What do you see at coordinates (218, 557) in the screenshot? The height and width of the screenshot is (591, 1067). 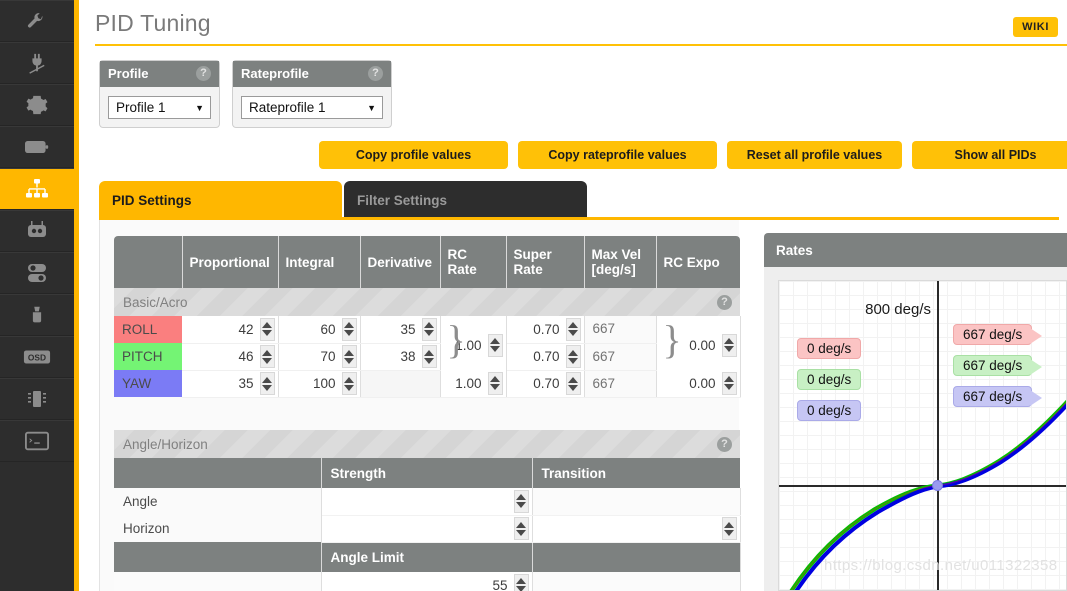 I see `angle-limit-blank` at bounding box center [218, 557].